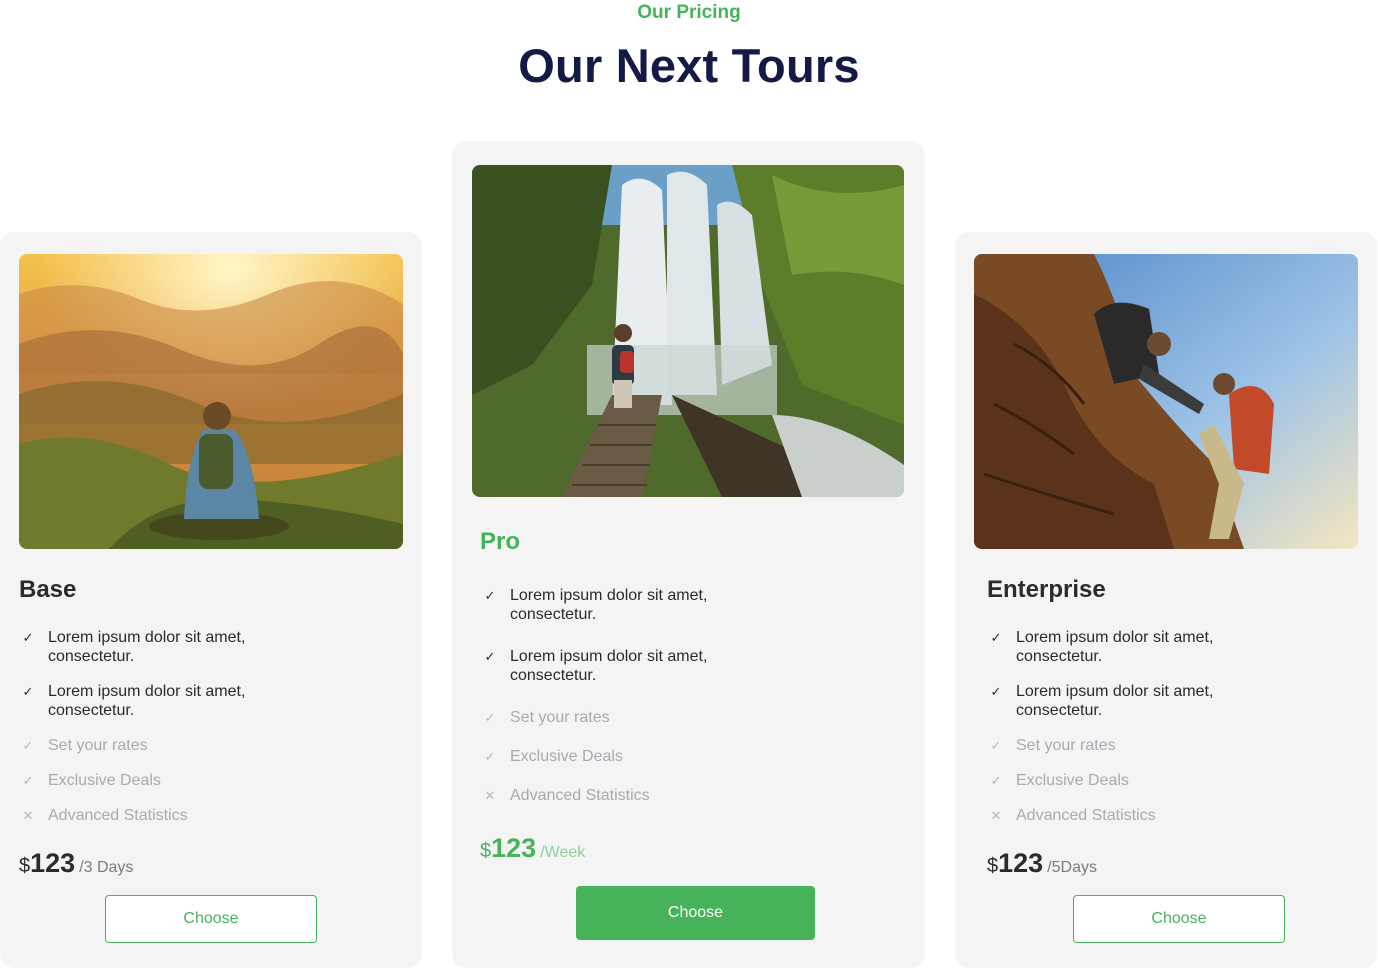  What do you see at coordinates (689, 65) in the screenshot?
I see `page-title: Our Next Tours` at bounding box center [689, 65].